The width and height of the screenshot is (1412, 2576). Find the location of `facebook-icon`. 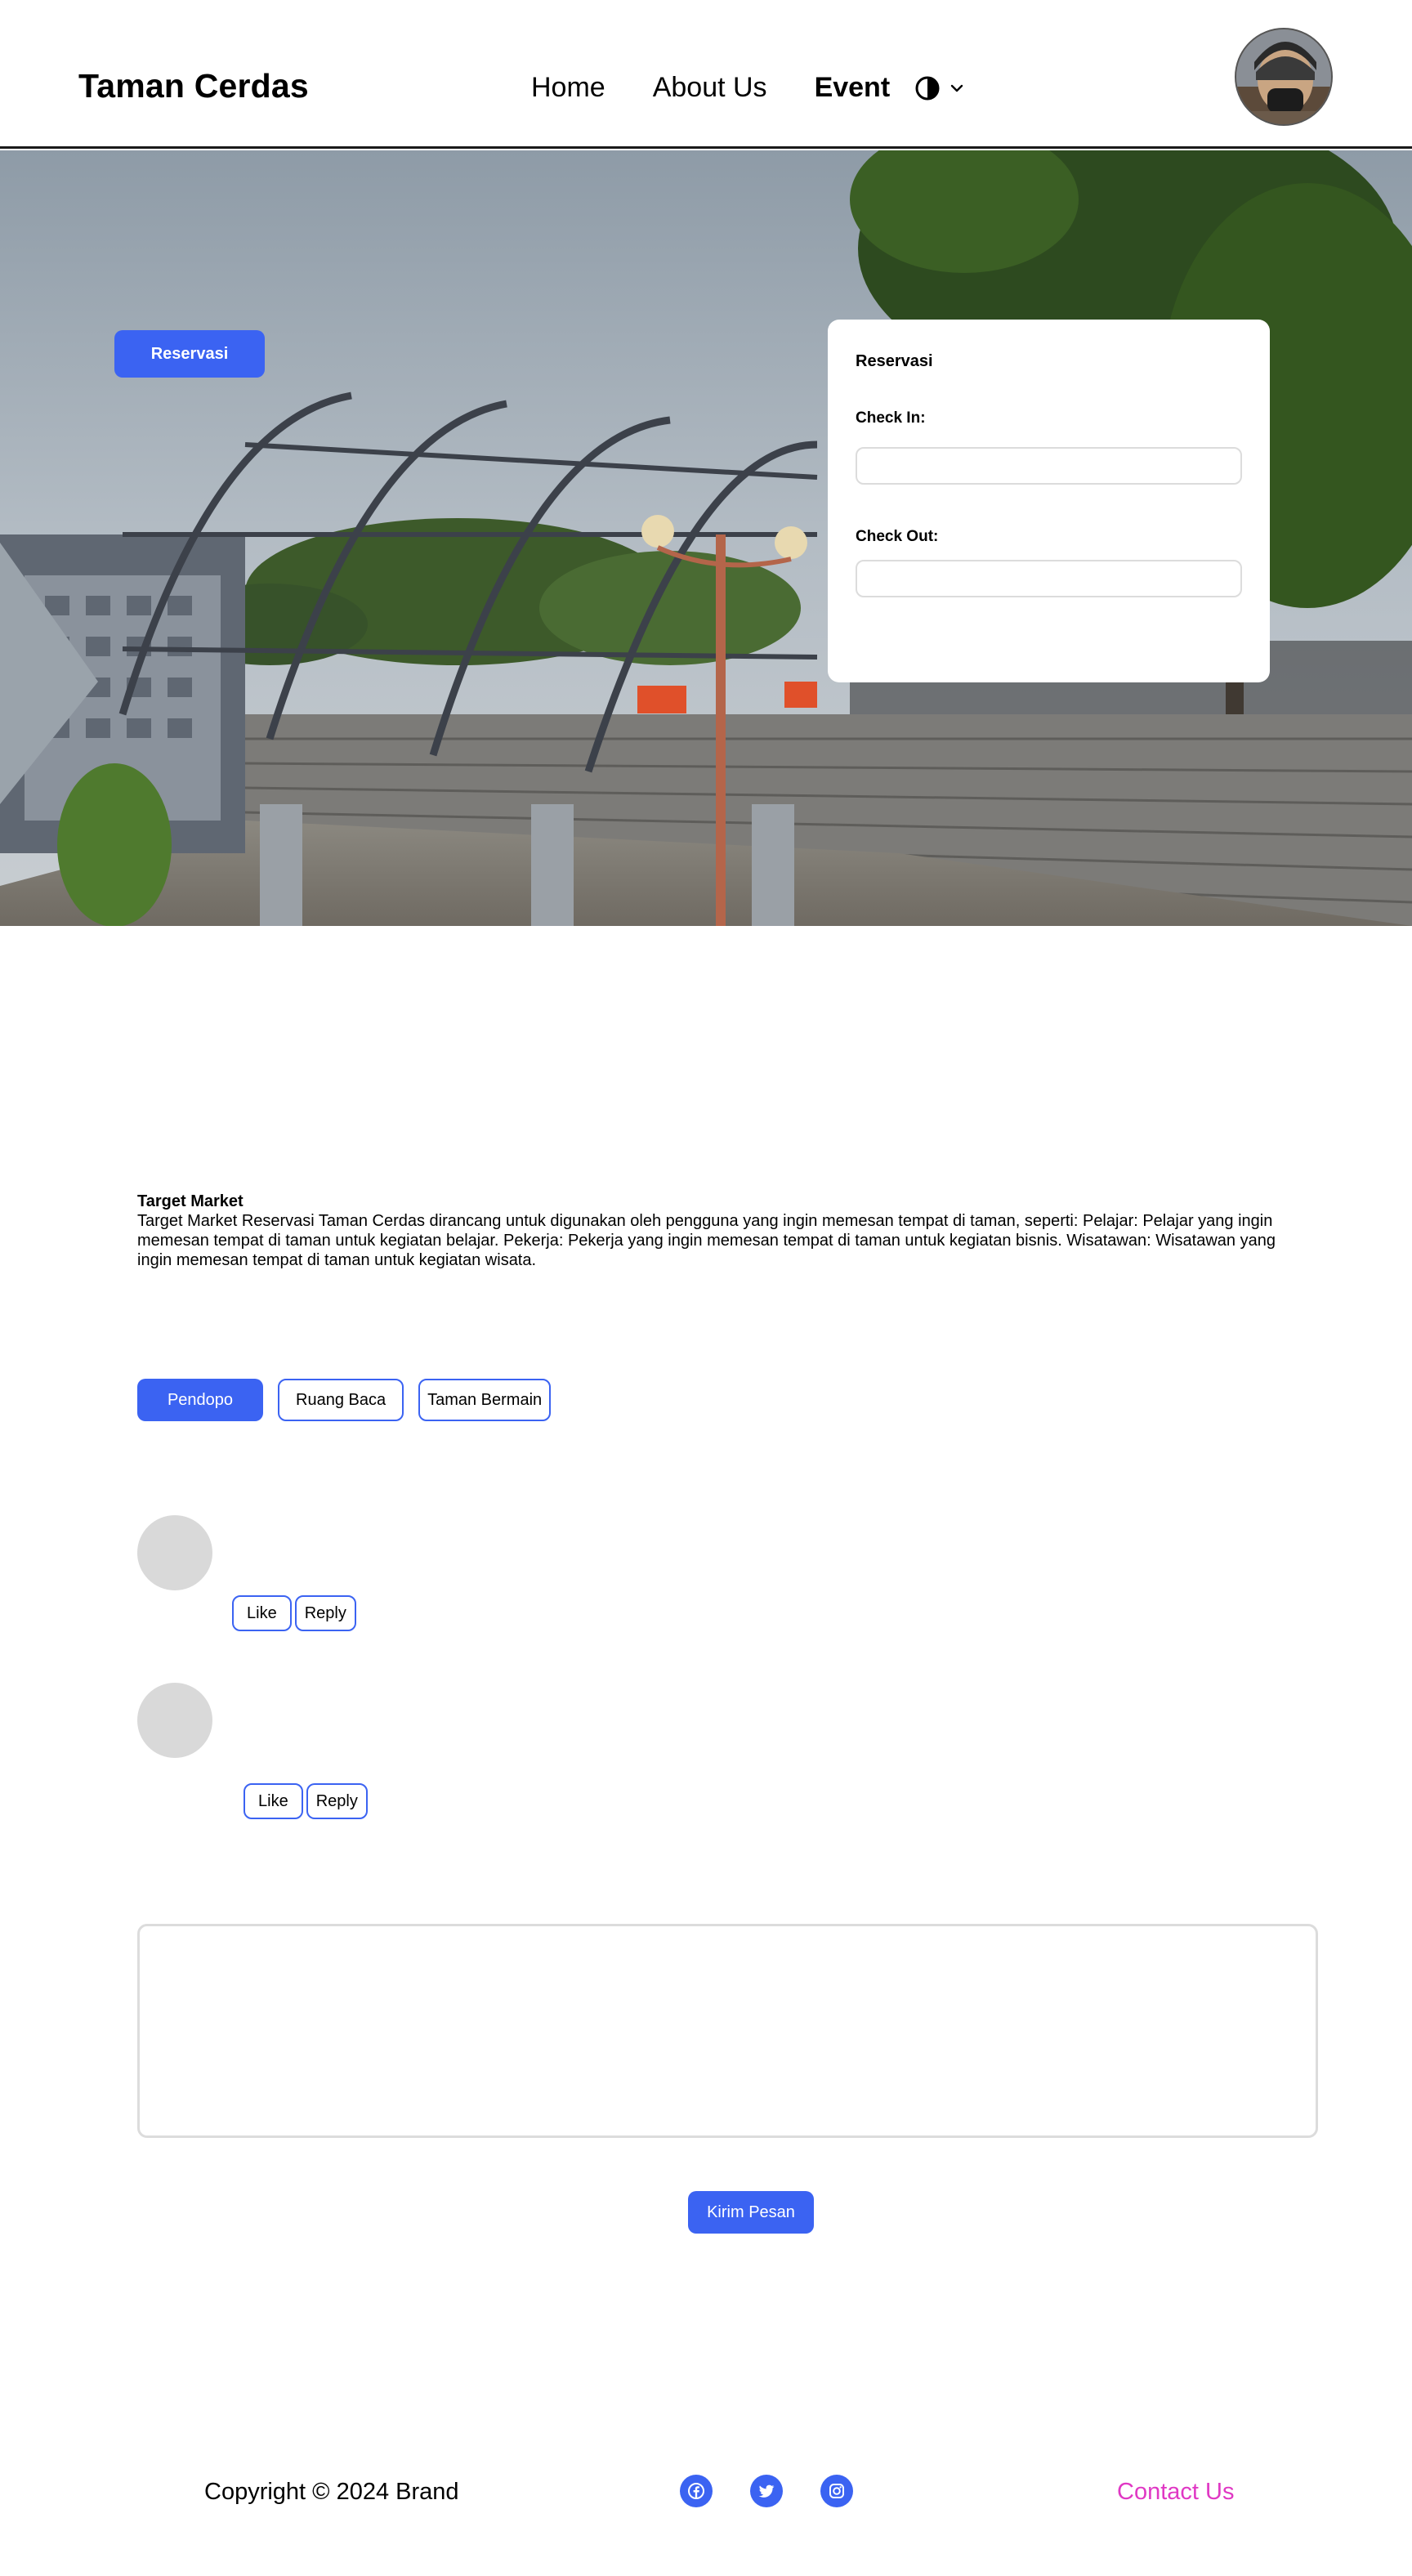

facebook-icon is located at coordinates (696, 2491).